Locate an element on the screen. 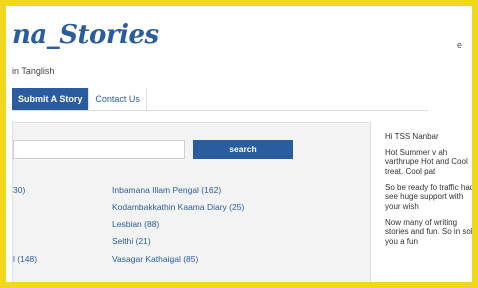 The image size is (478, 288). site-logo: na_Stories is located at coordinates (85, 35).